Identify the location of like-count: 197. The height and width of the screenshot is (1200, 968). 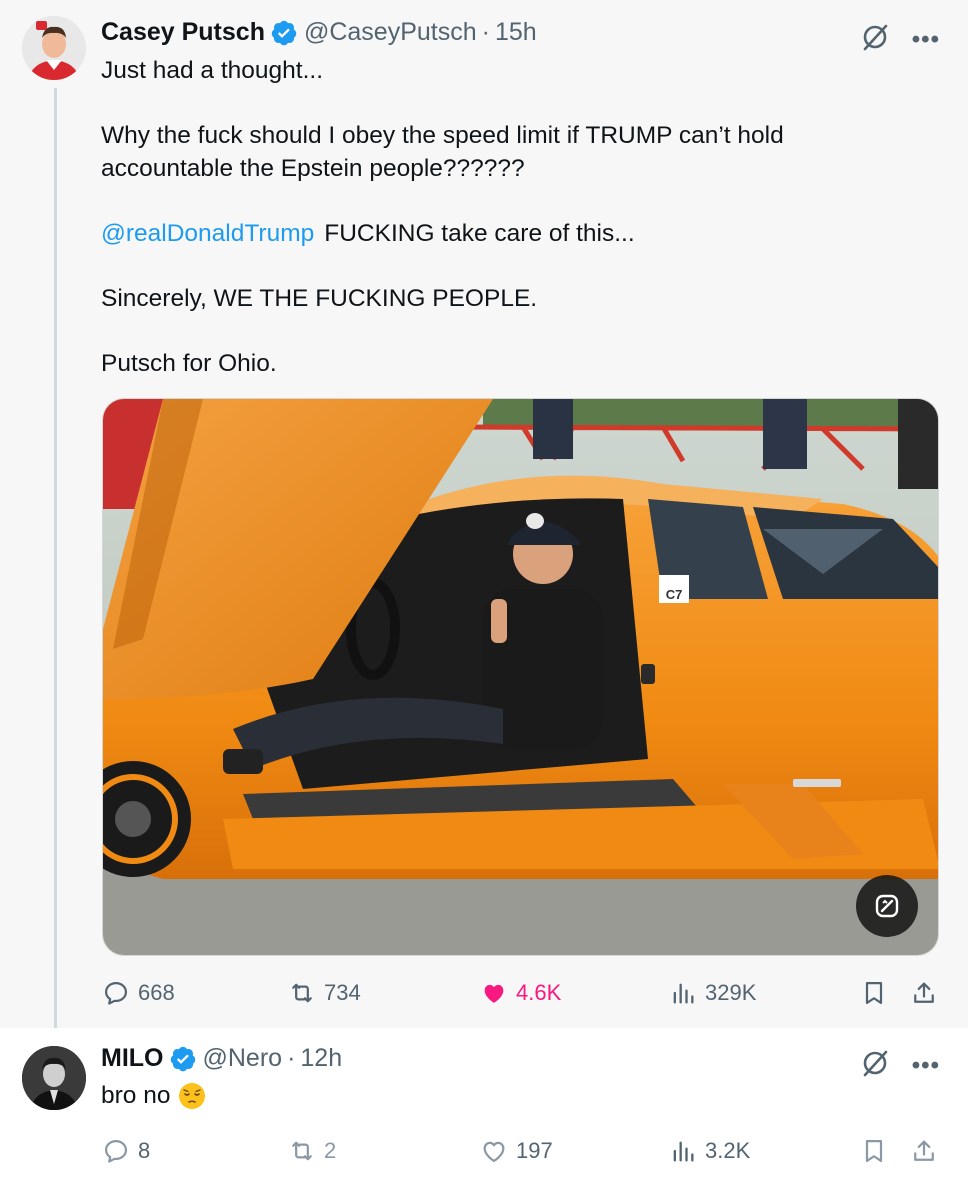
(534, 1150).